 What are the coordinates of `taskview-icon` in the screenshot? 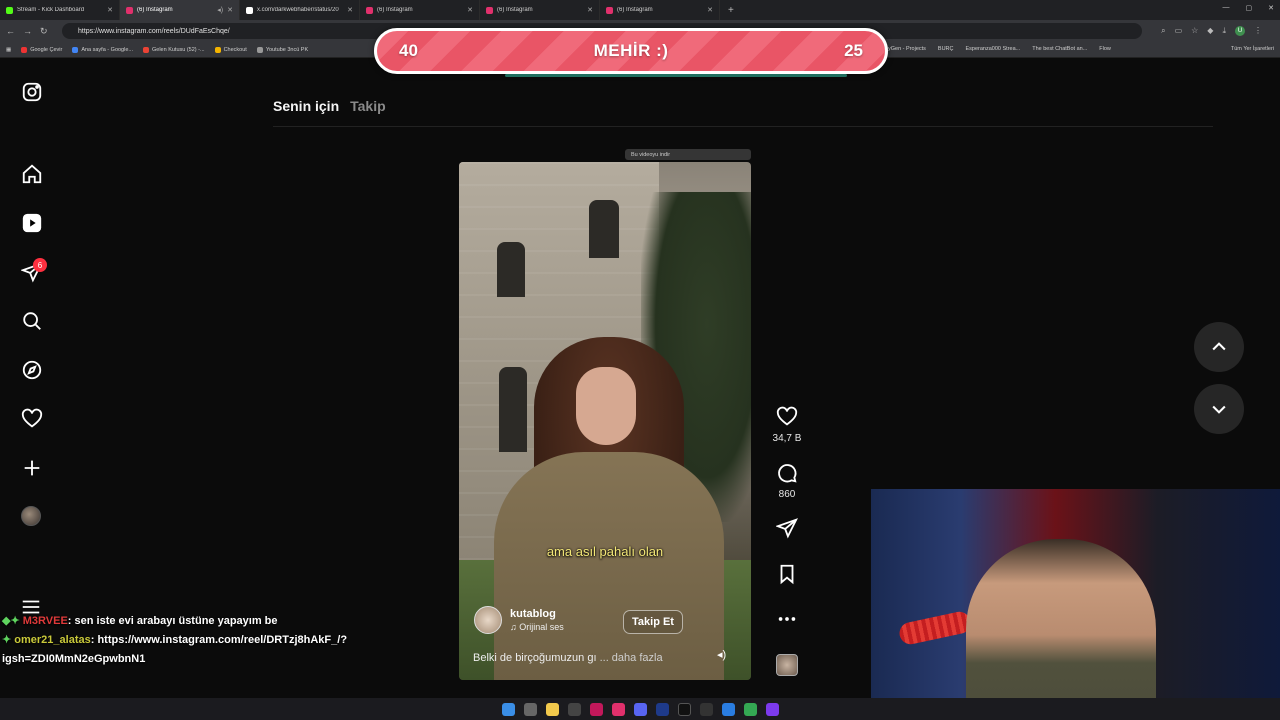 It's located at (530, 709).